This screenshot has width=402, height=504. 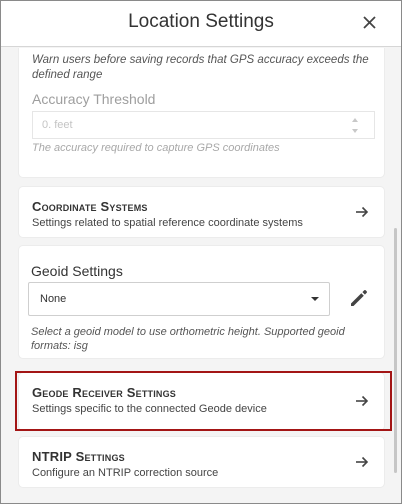 I want to click on edit-geoid-button, so click(x=359, y=298).